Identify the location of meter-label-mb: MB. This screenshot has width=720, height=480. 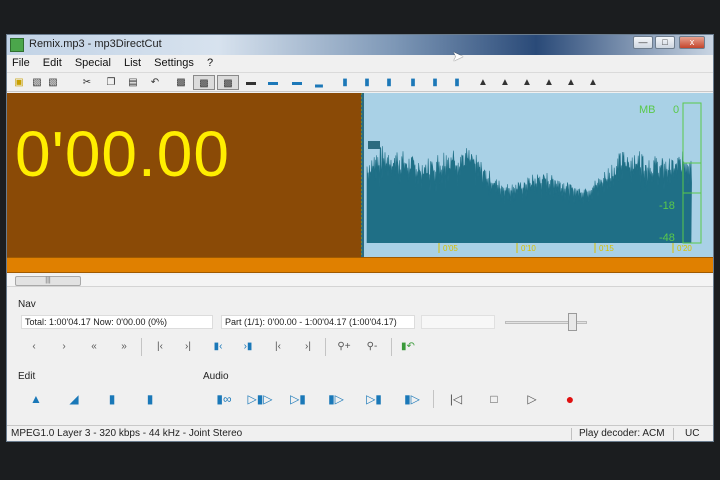
(647, 110).